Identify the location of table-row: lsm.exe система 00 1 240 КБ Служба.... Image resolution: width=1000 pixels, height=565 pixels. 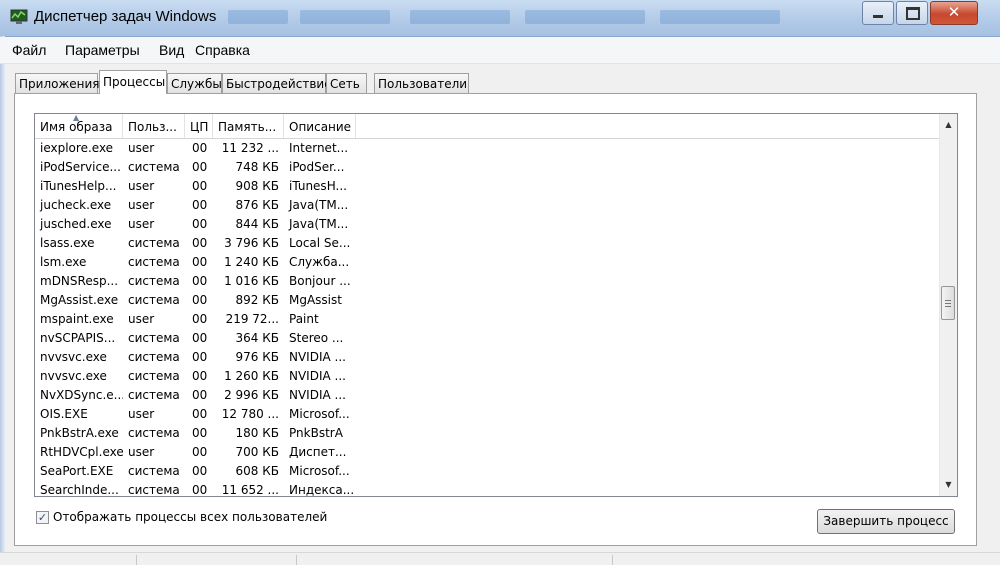
(487, 262).